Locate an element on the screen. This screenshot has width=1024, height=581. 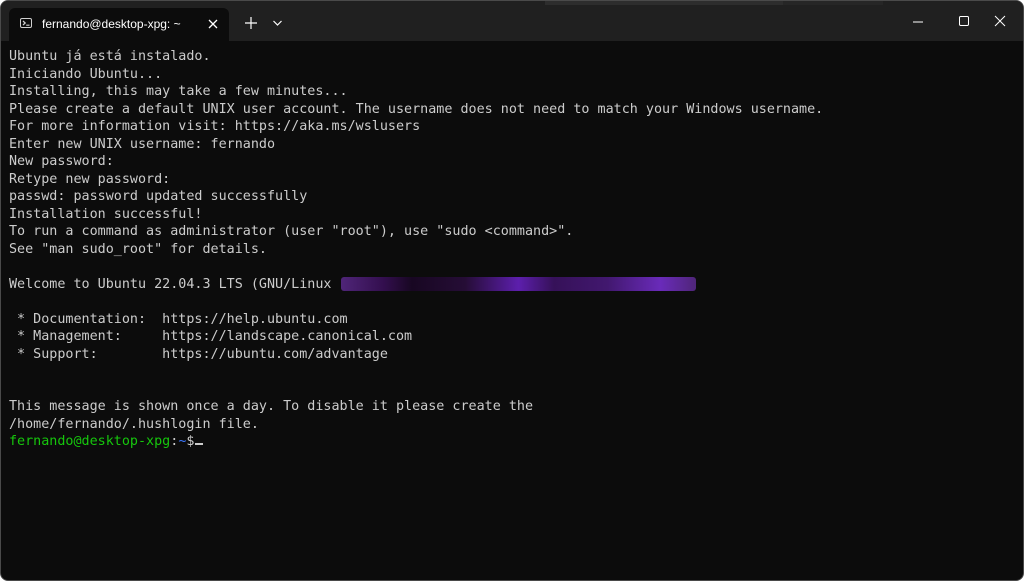
title-bar: fernando@desktop-xpg: ~ is located at coordinates (512, 21).